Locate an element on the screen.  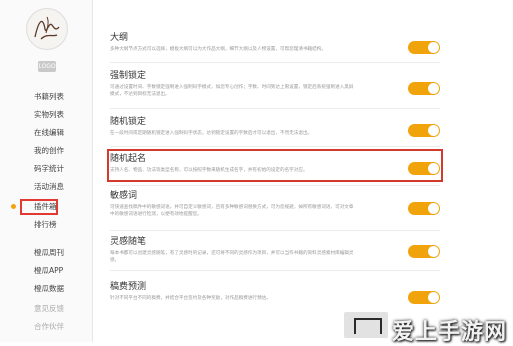
sidebar-item-label: 橙瓜APP is located at coordinates (49, 270).